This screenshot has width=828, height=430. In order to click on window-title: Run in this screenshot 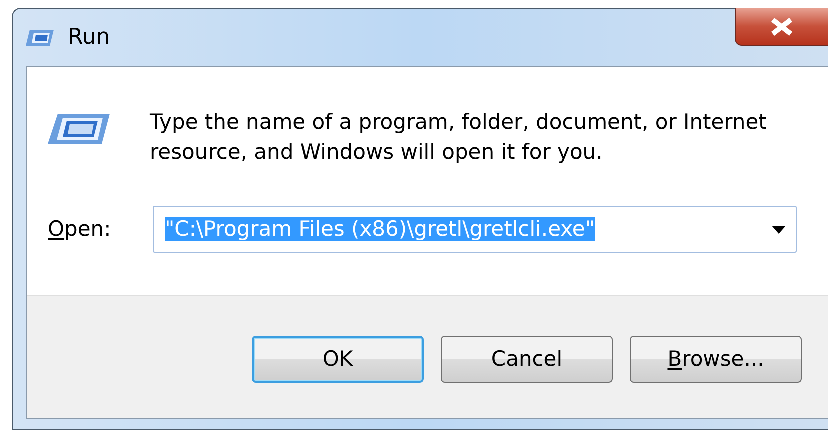, I will do `click(89, 38)`.